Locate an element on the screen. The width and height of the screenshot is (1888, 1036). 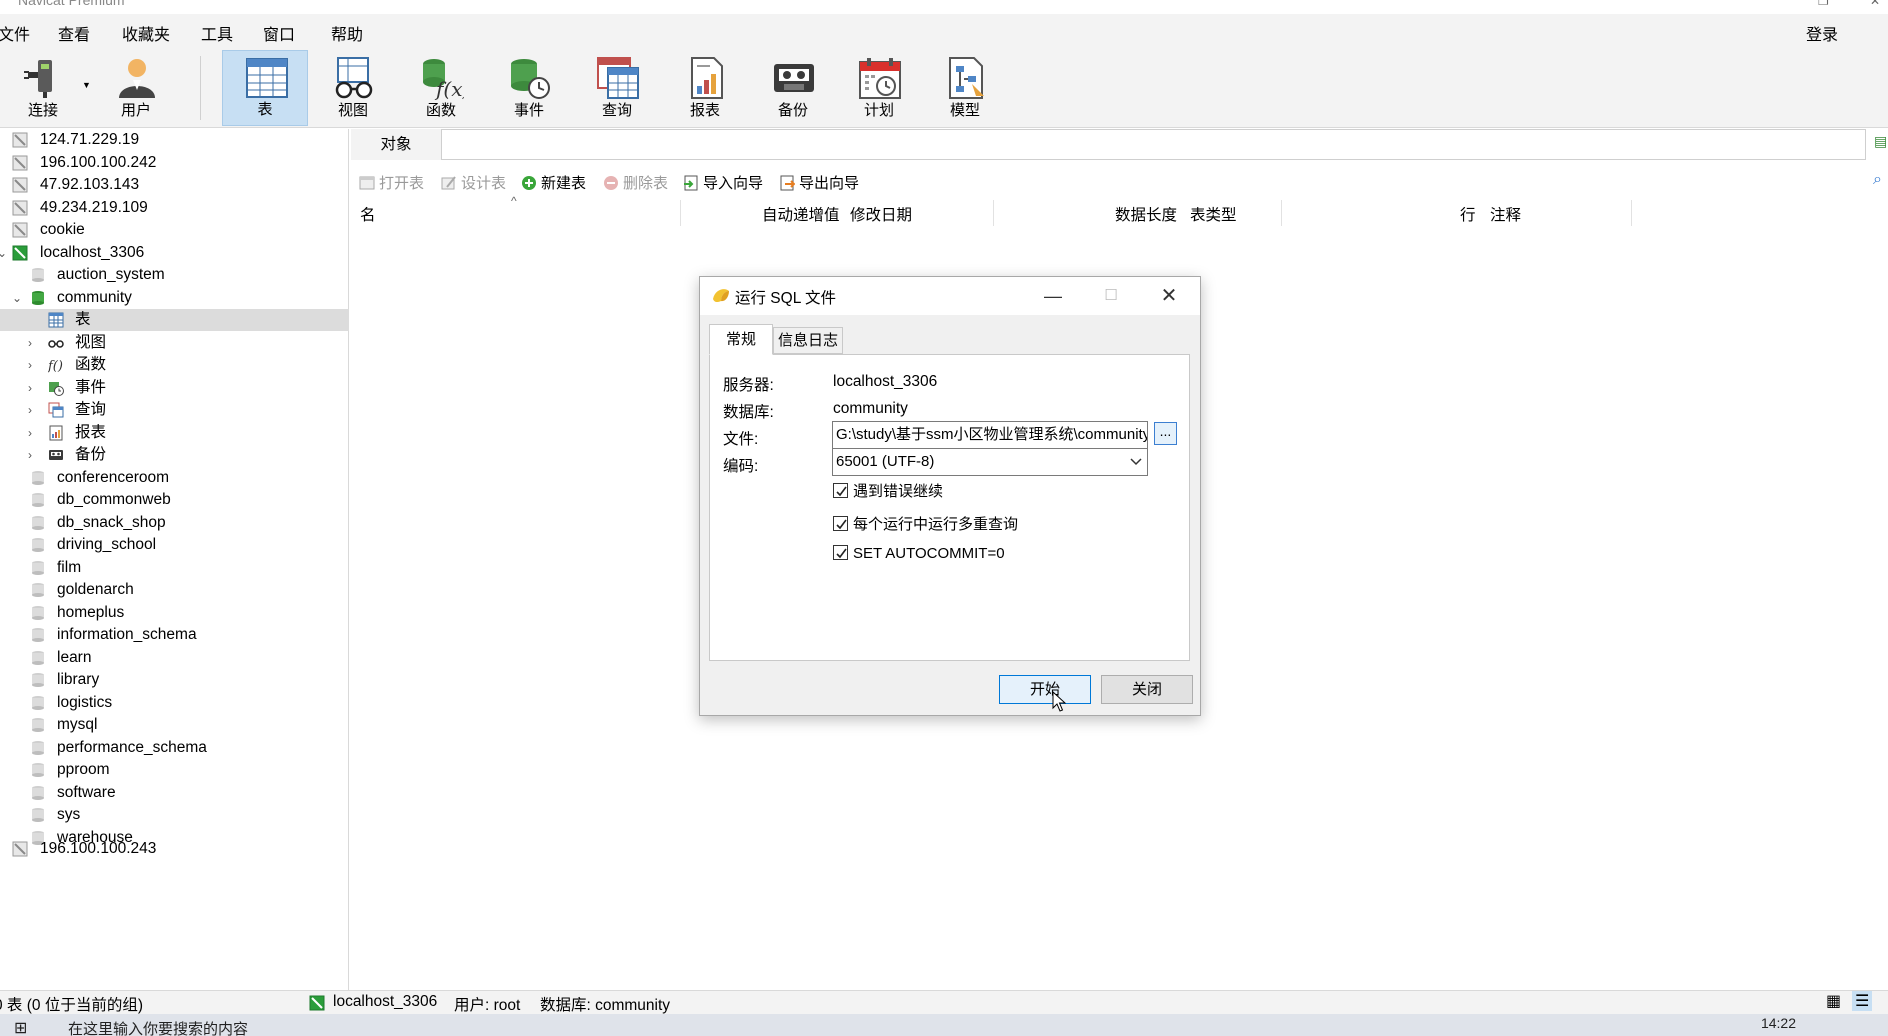
tree-object-queries: › 查询 is located at coordinates (174, 410).